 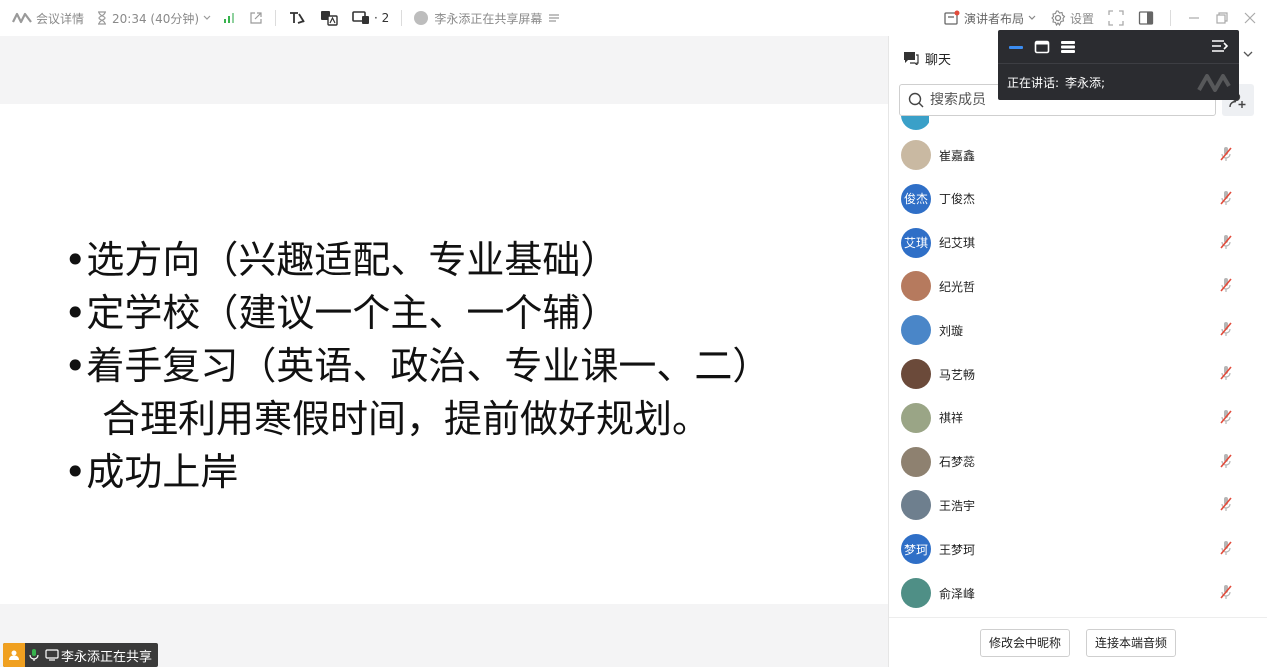 I want to click on speaker-popup-toolbar, so click(x=1118, y=47).